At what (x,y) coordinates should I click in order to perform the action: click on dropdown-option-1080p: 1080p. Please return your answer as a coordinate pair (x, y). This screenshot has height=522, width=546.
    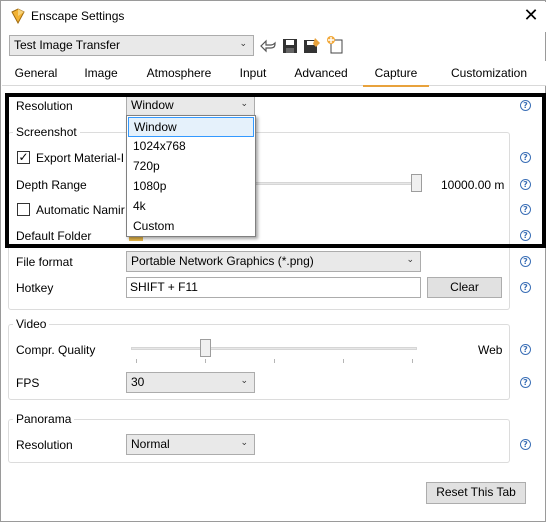
    Looking at the image, I should click on (191, 187).